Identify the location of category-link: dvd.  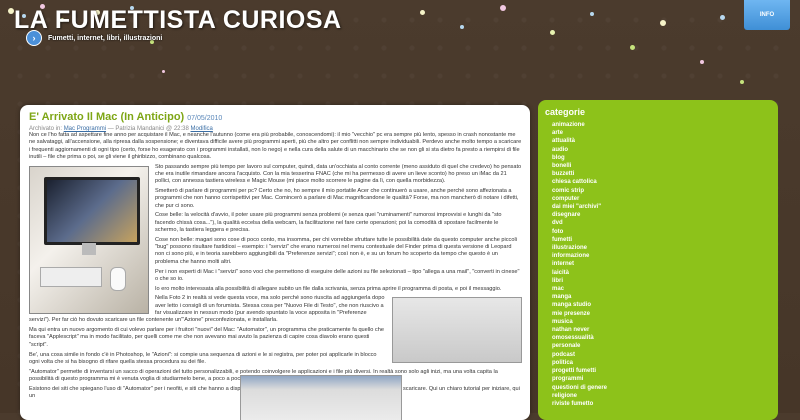
(665, 223).